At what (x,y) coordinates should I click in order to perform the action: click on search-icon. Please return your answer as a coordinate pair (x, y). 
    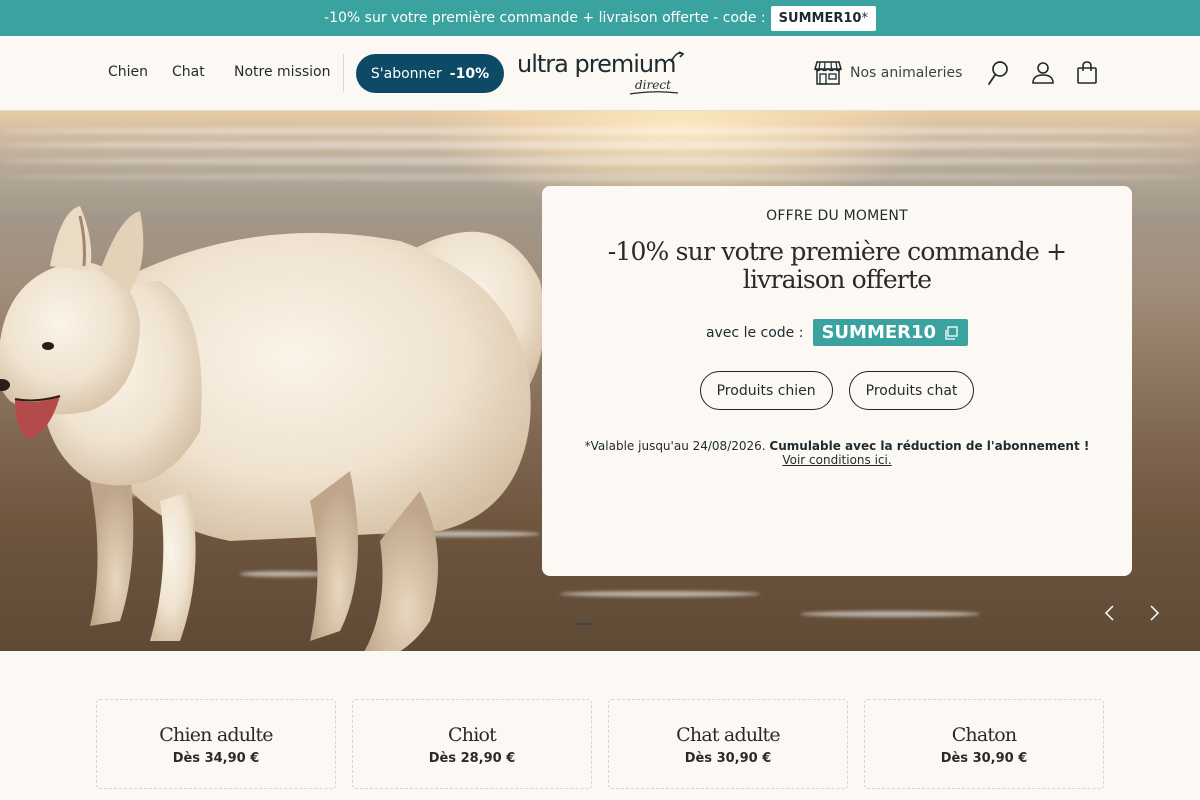
    Looking at the image, I should click on (998, 73).